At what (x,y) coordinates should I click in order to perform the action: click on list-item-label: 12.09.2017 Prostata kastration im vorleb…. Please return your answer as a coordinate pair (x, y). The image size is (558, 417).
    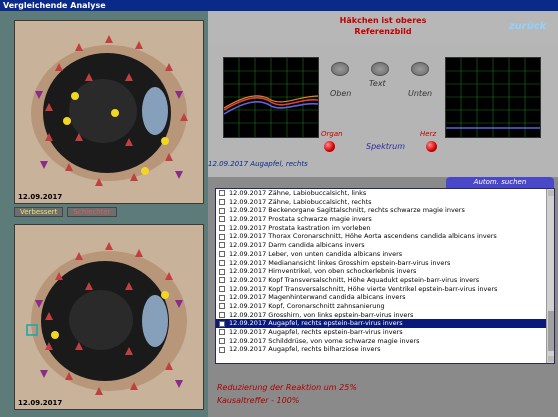
    Looking at the image, I should click on (300, 227).